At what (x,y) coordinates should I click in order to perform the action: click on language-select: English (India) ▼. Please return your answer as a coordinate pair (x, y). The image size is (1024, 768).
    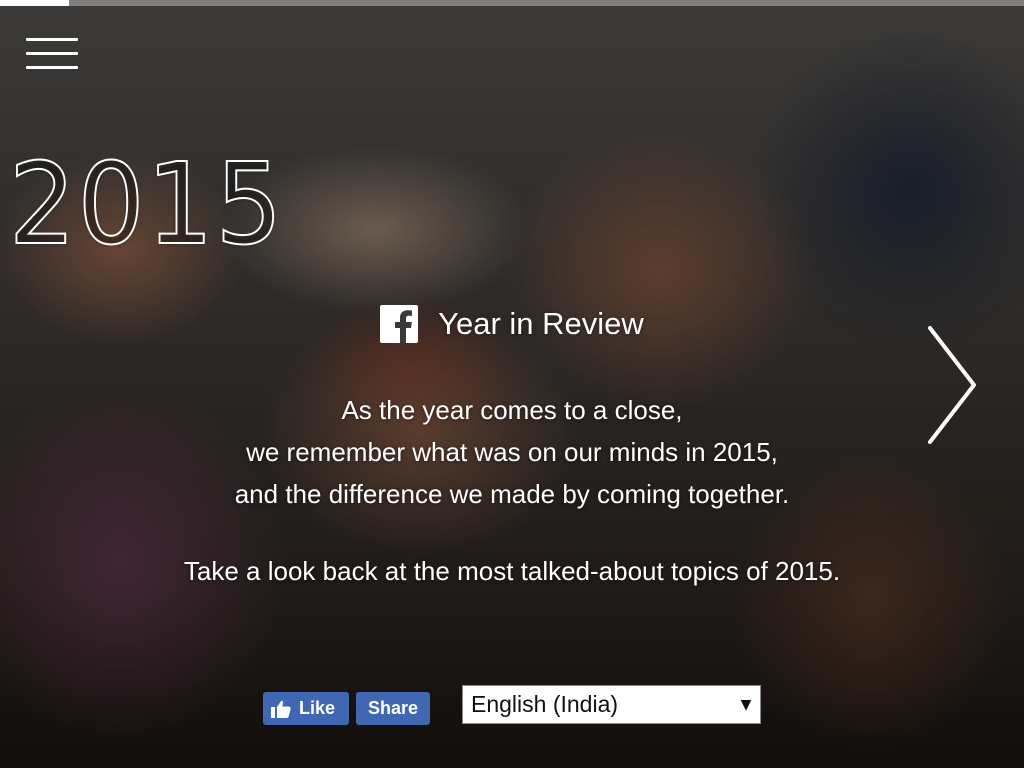
    Looking at the image, I should click on (611, 704).